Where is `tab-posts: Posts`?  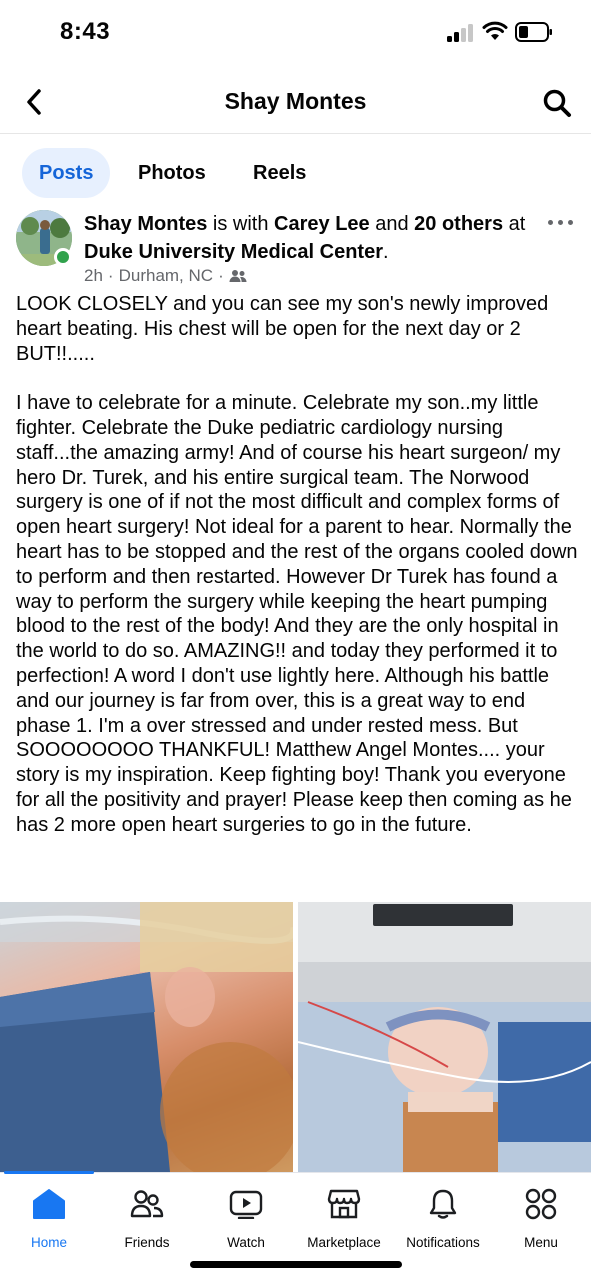
tab-posts: Posts is located at coordinates (66, 173).